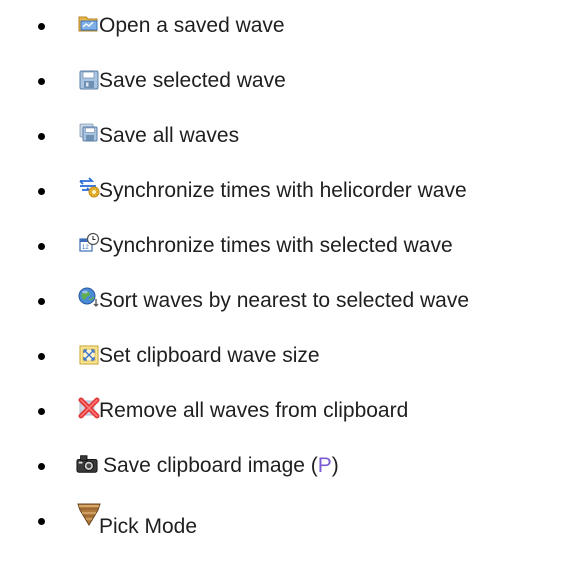  Describe the element at coordinates (209, 355) in the screenshot. I see `list-item-label: Set clipboard wave size` at that location.